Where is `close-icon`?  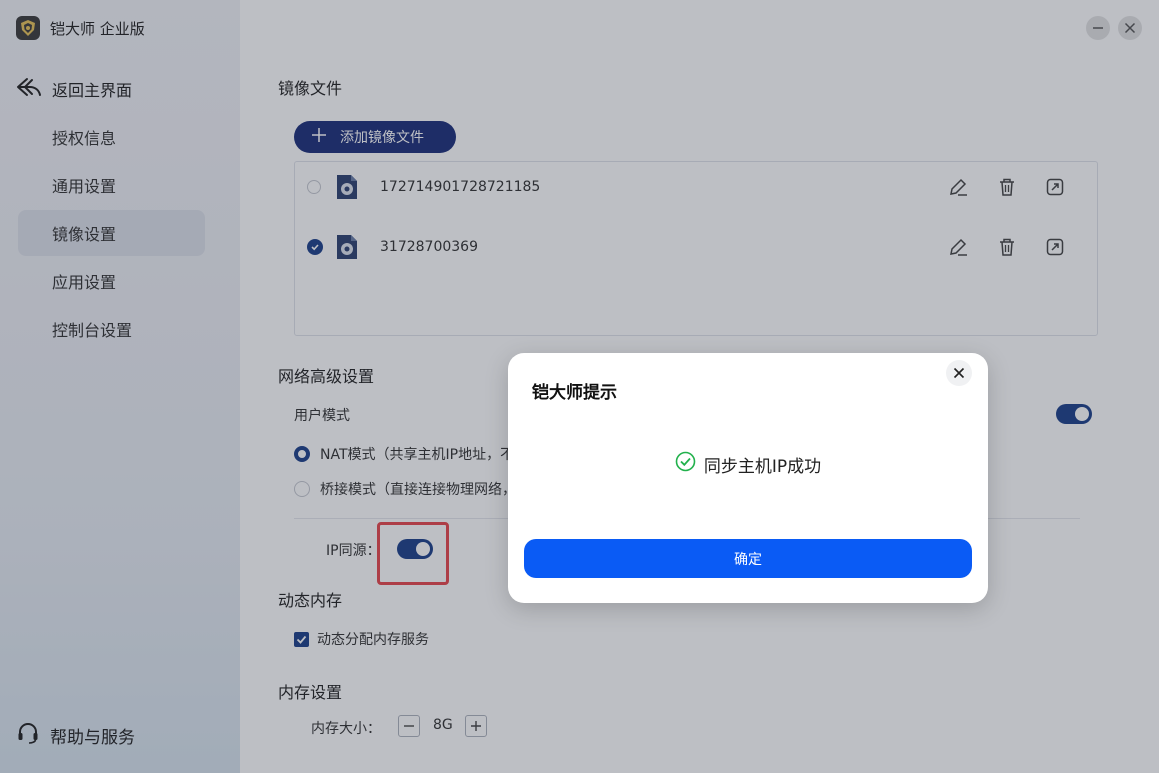 close-icon is located at coordinates (959, 373).